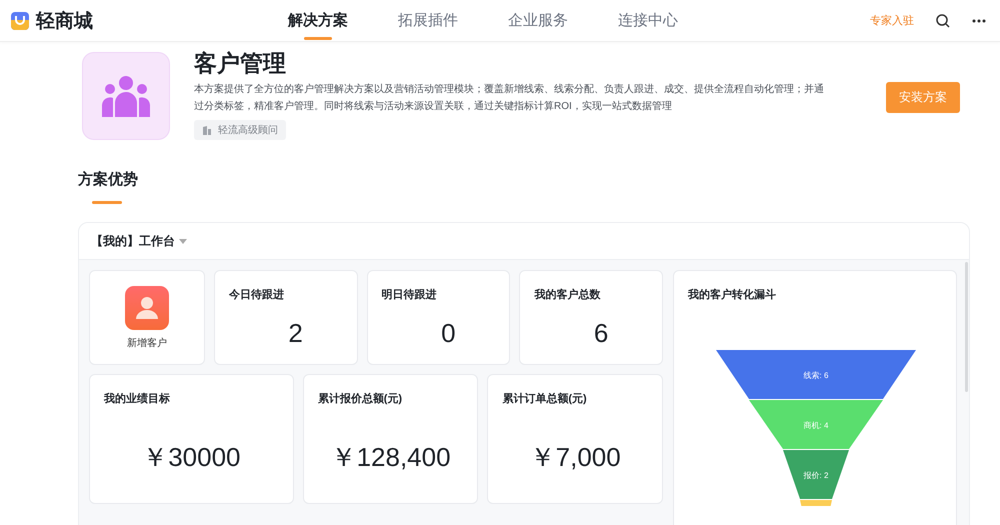 This screenshot has height=525, width=1000. I want to click on amount-value: ￥7,000, so click(575, 457).